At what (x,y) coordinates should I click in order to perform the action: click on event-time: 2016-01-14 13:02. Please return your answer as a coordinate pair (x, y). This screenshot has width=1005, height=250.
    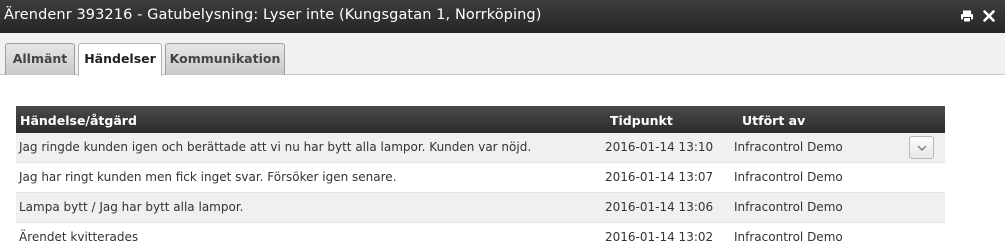
    Looking at the image, I should click on (659, 237).